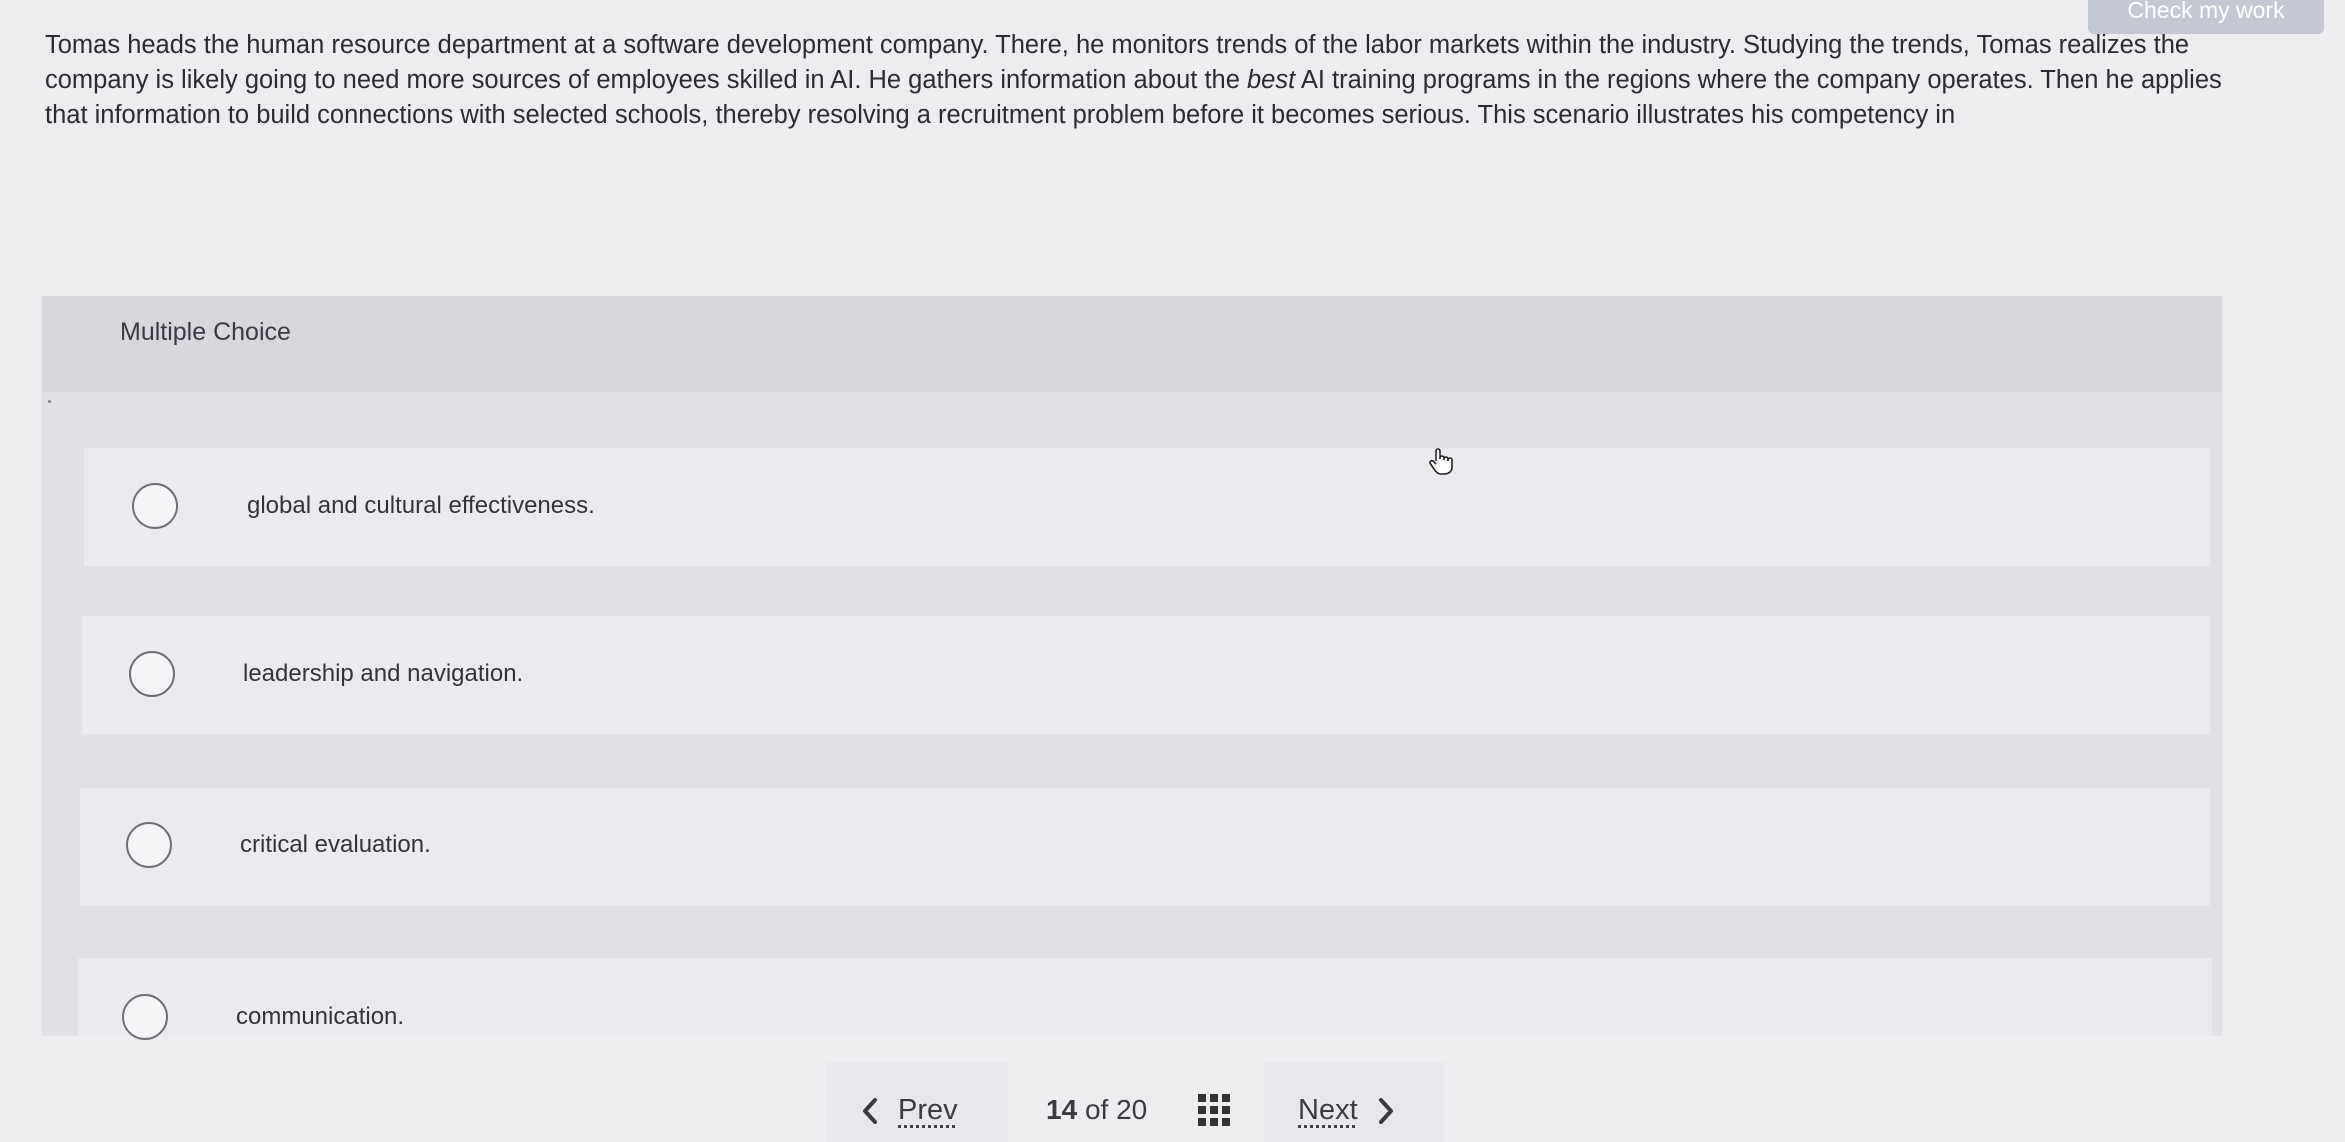  I want to click on panel-header: Multiple Choice, so click(1132, 344).